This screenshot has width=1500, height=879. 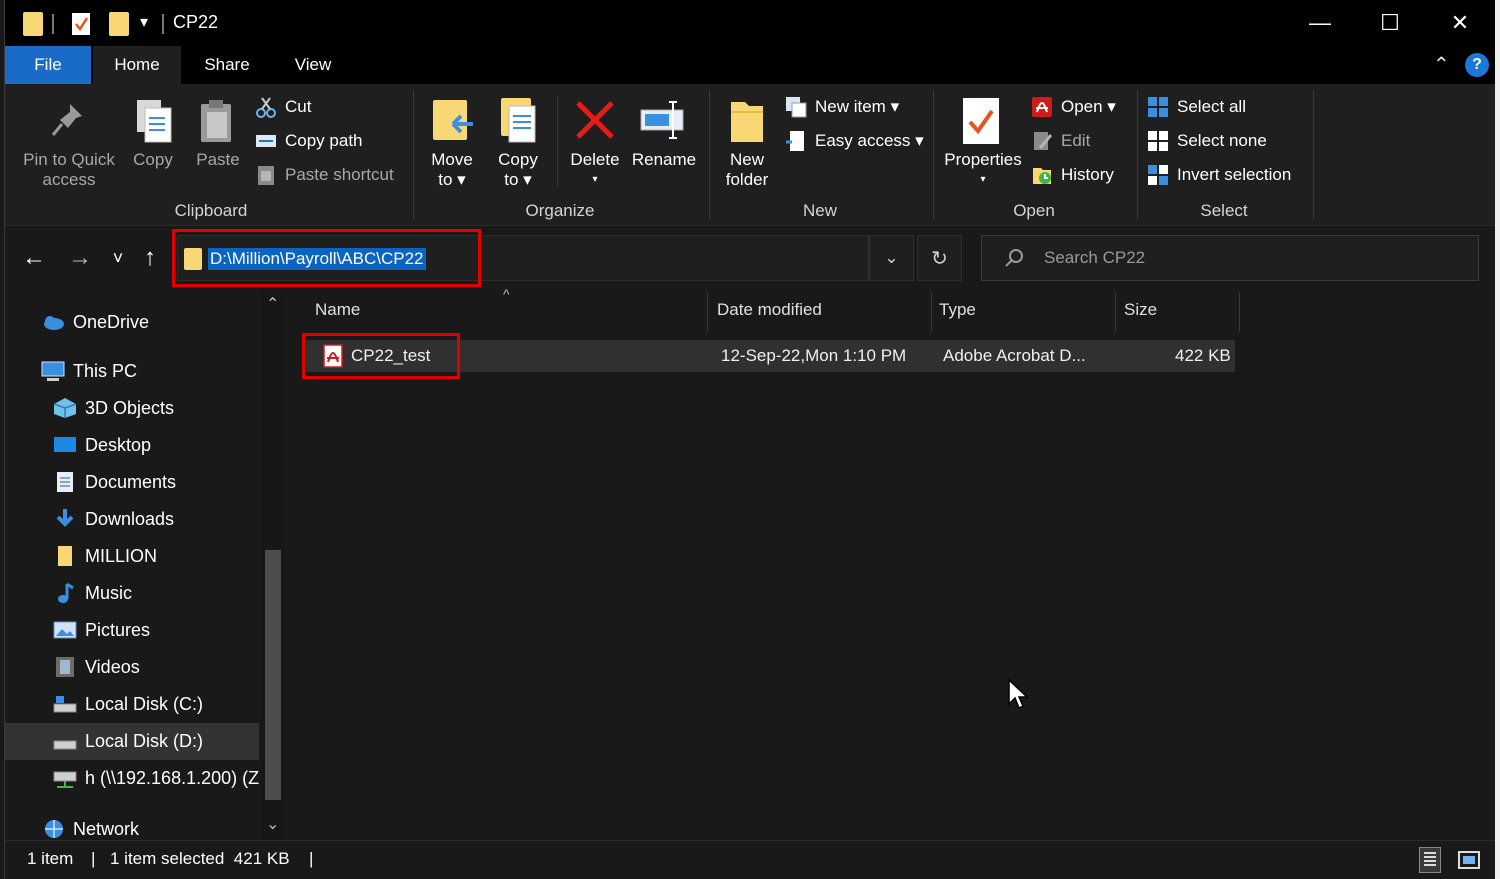 What do you see at coordinates (664, 160) in the screenshot?
I see `rename-button: Rename` at bounding box center [664, 160].